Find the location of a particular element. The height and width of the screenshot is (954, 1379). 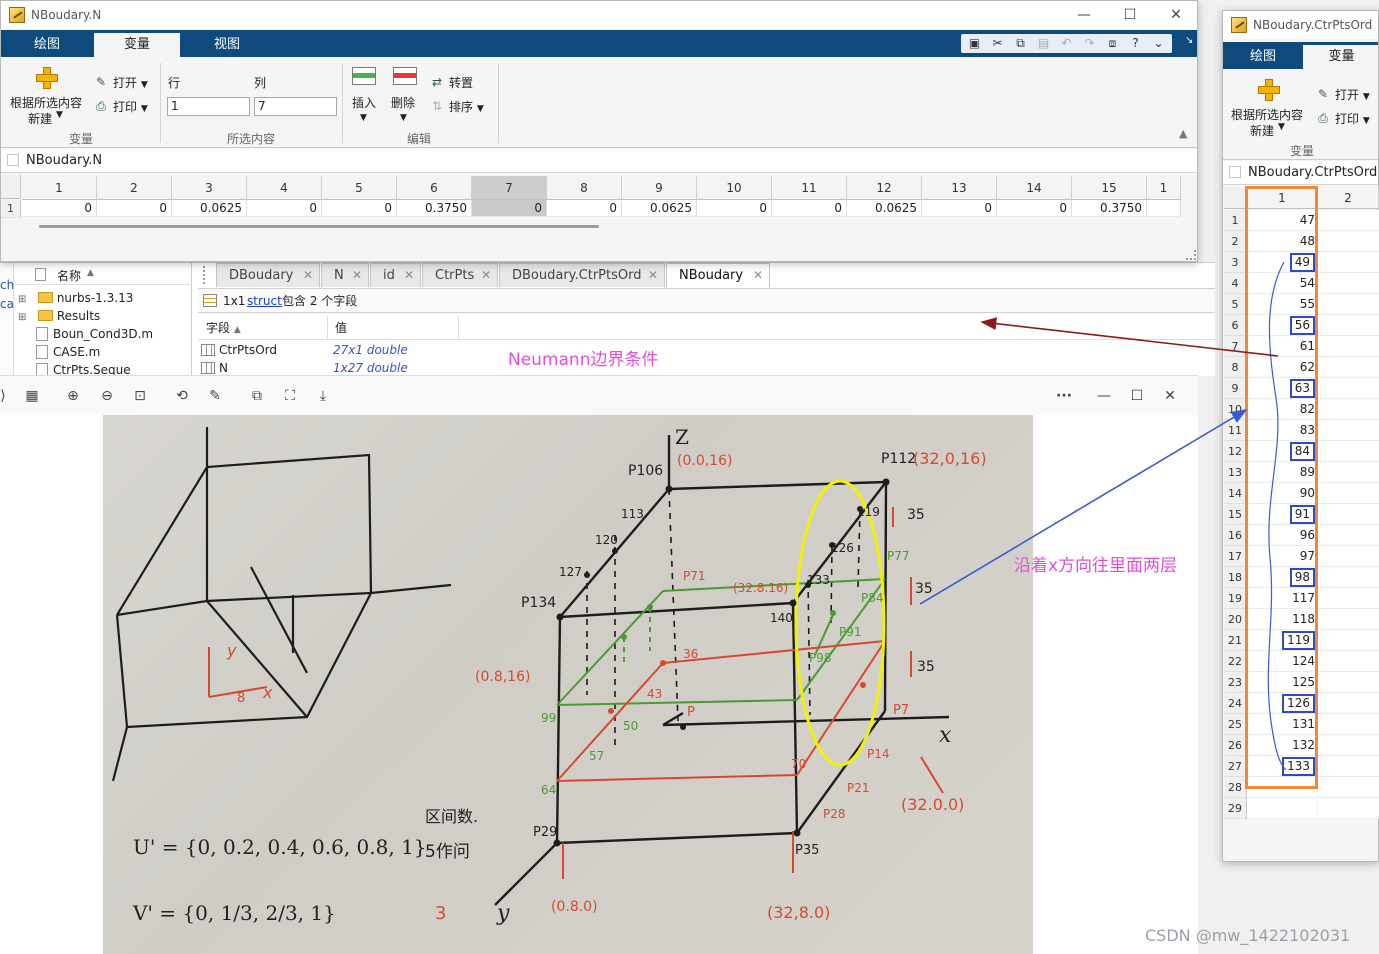

struct-link: struct is located at coordinates (264, 301).